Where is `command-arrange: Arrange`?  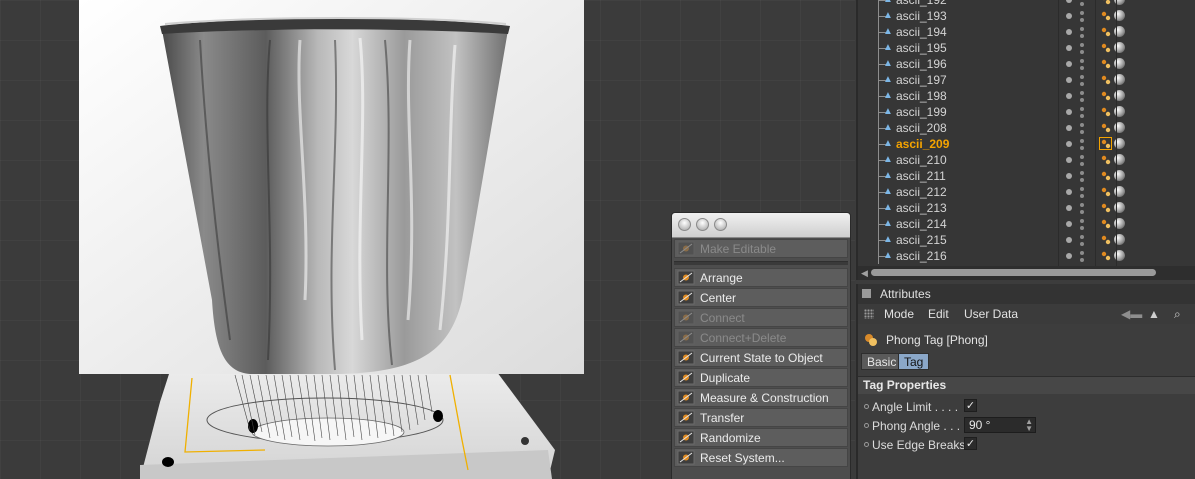
command-arrange: Arrange is located at coordinates (761, 277).